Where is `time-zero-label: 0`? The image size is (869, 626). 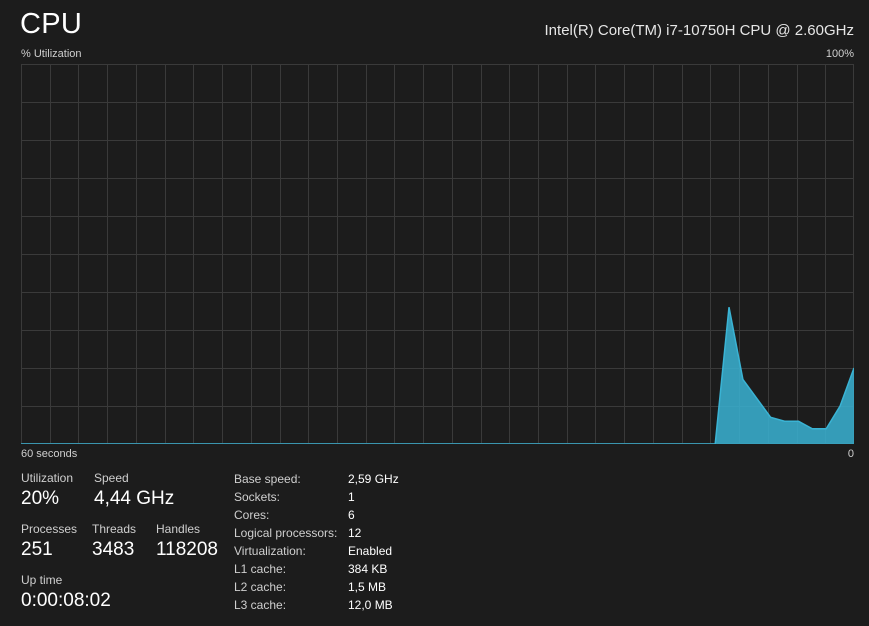 time-zero-label: 0 is located at coordinates (850, 454).